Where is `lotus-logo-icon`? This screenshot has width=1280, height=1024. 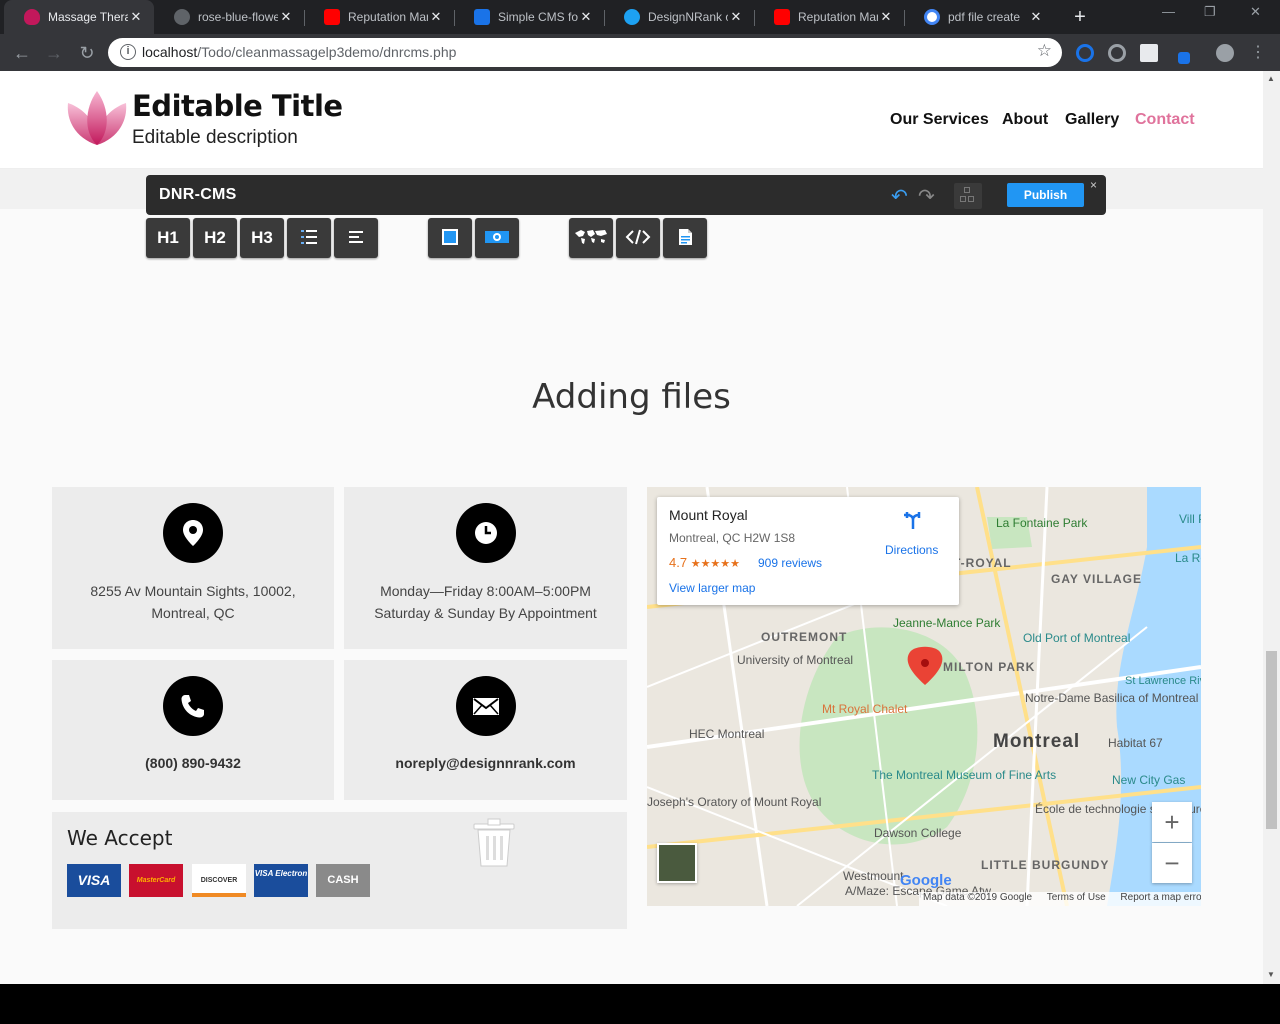
lotus-logo-icon is located at coordinates (97, 118).